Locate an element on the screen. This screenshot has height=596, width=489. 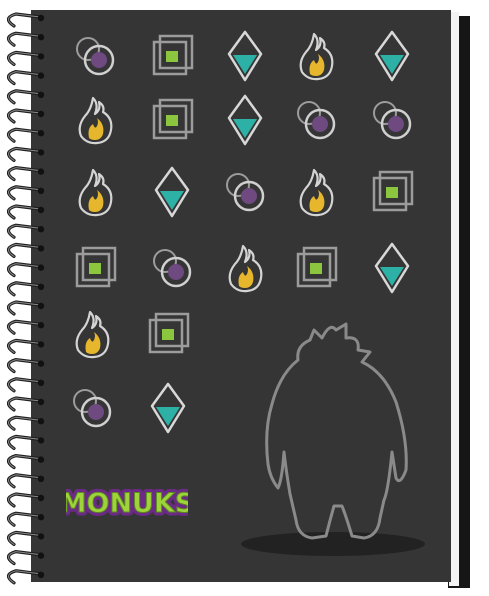
monuks-logo: MONUKS MONUKS is located at coordinates (127, 504).